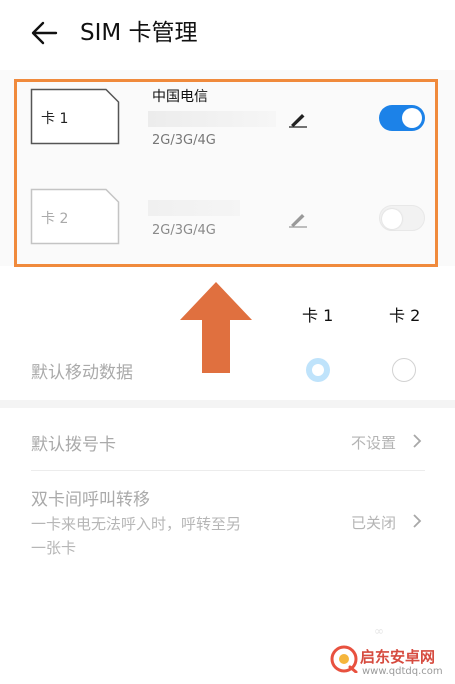 This screenshot has height=684, width=455. I want to click on call-forward-desc-line2: 一张卡, so click(54, 548).